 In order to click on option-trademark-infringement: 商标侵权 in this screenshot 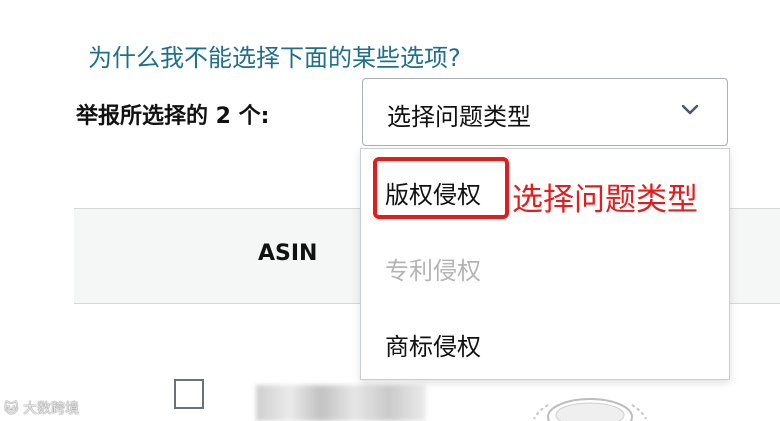, I will do `click(433, 344)`.